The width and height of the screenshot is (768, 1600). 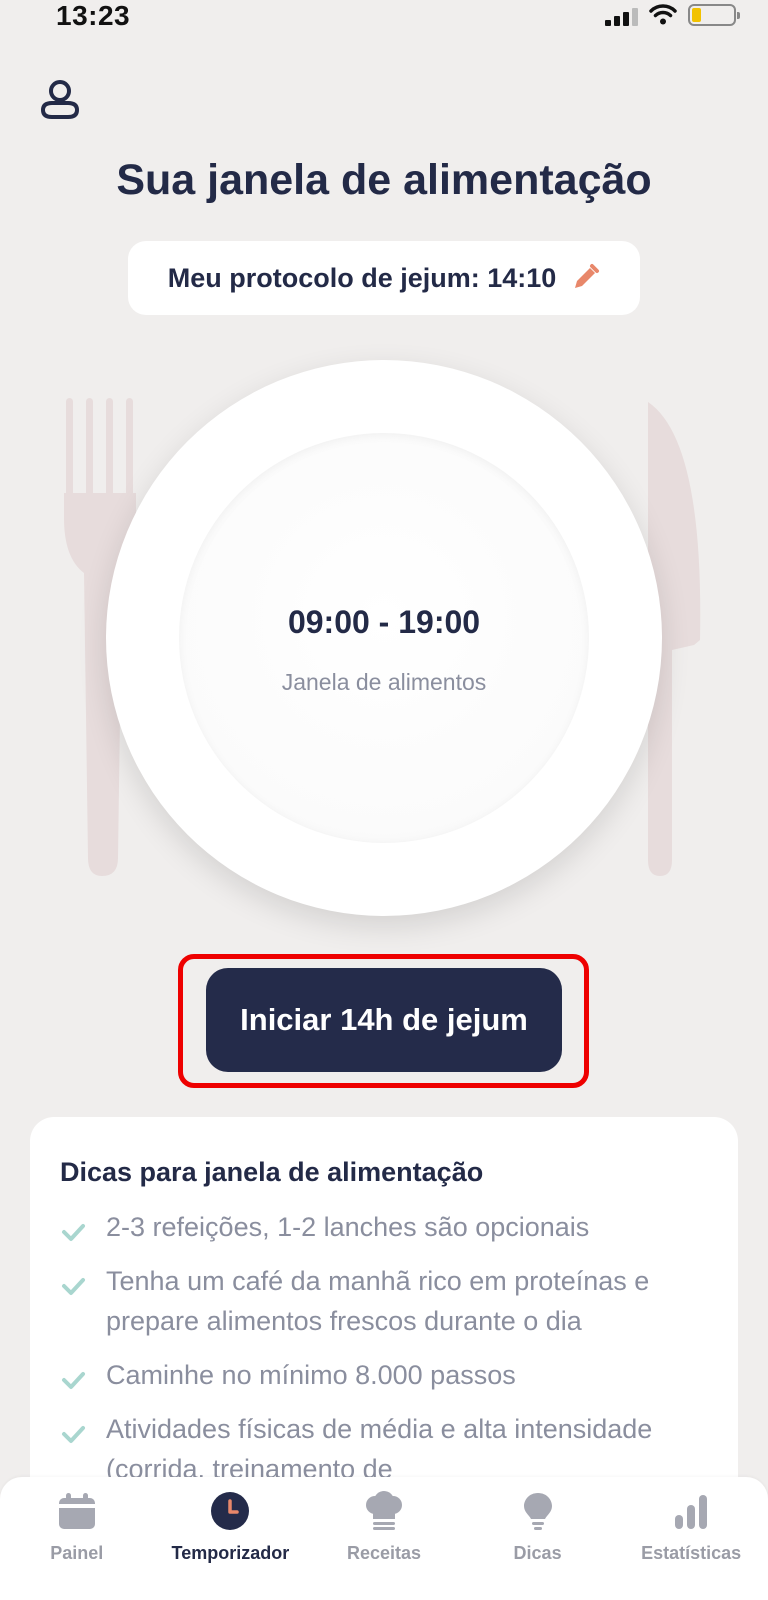 I want to click on tip-text: 2-3 refeições, 1-2 lanches são opcionais, so click(x=348, y=1227).